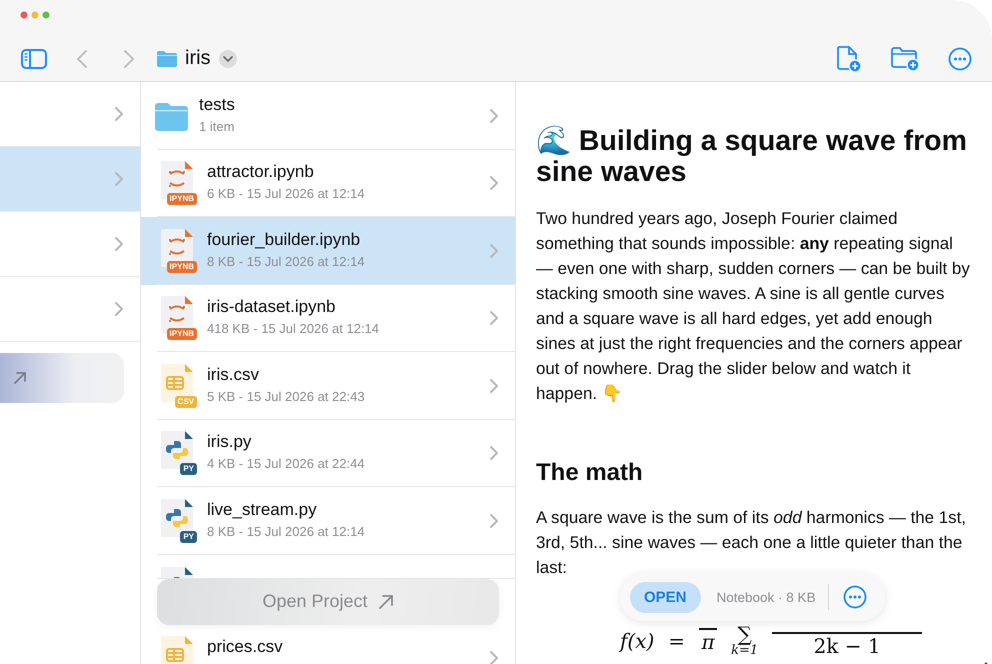 The height and width of the screenshot is (664, 992). I want to click on dropdown-button, so click(227, 59).